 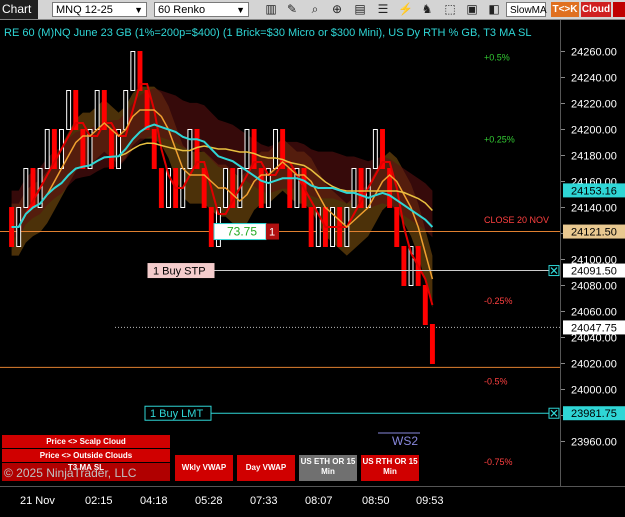 I want to click on price-tick-label: 24220.00, so click(x=594, y=105).